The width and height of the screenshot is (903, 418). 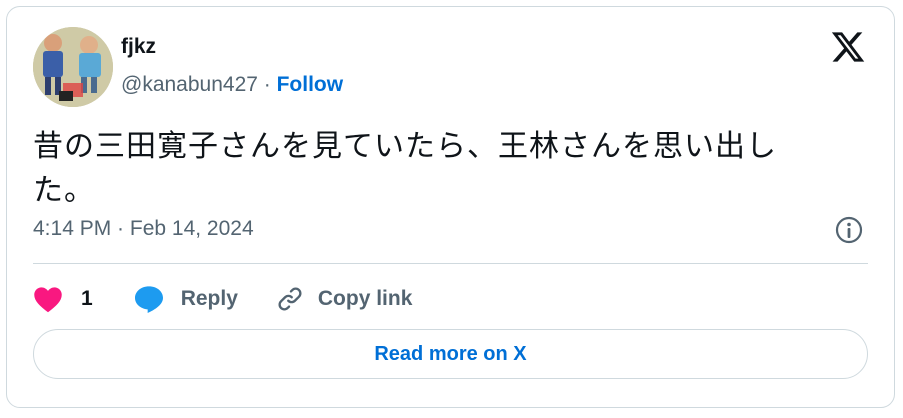 I want to click on heart-icon, so click(x=48, y=300).